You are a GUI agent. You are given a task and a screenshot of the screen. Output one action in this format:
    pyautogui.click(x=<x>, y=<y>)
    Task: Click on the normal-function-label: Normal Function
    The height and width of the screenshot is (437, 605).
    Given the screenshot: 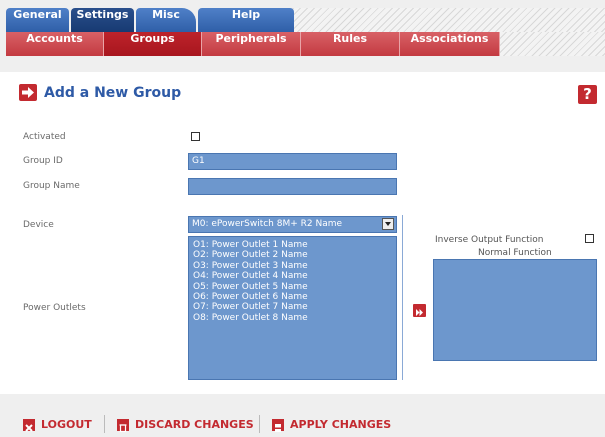 What is the action you would take?
    pyautogui.click(x=515, y=253)
    